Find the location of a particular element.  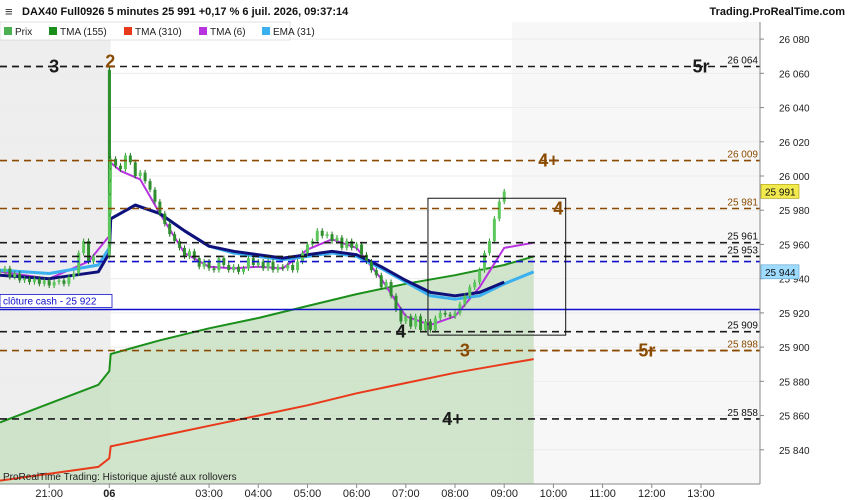

source-label: Trading.ProRealTime.com is located at coordinates (777, 12).